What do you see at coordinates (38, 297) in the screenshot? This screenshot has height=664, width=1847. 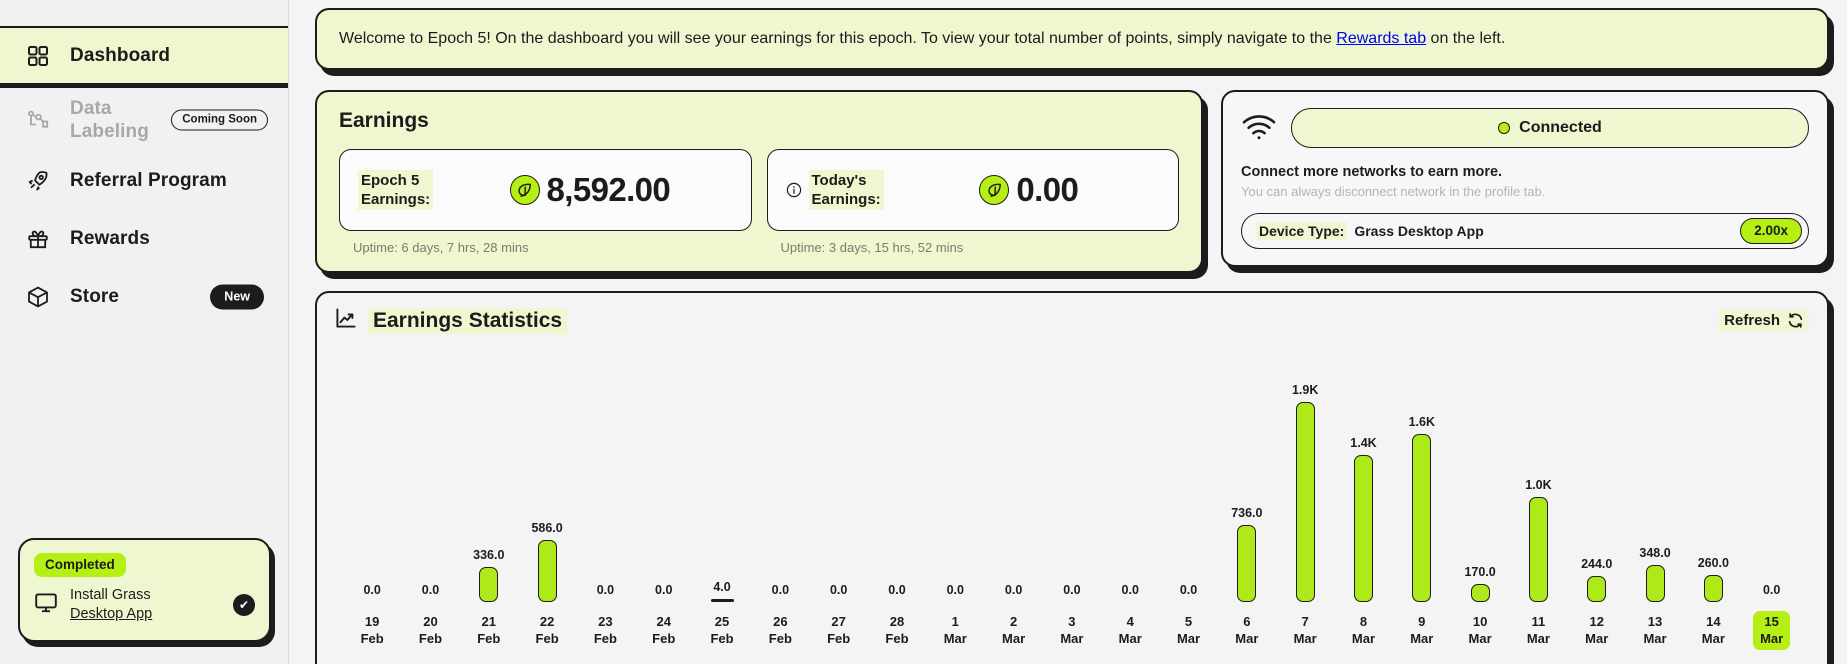 I see `box-icon` at bounding box center [38, 297].